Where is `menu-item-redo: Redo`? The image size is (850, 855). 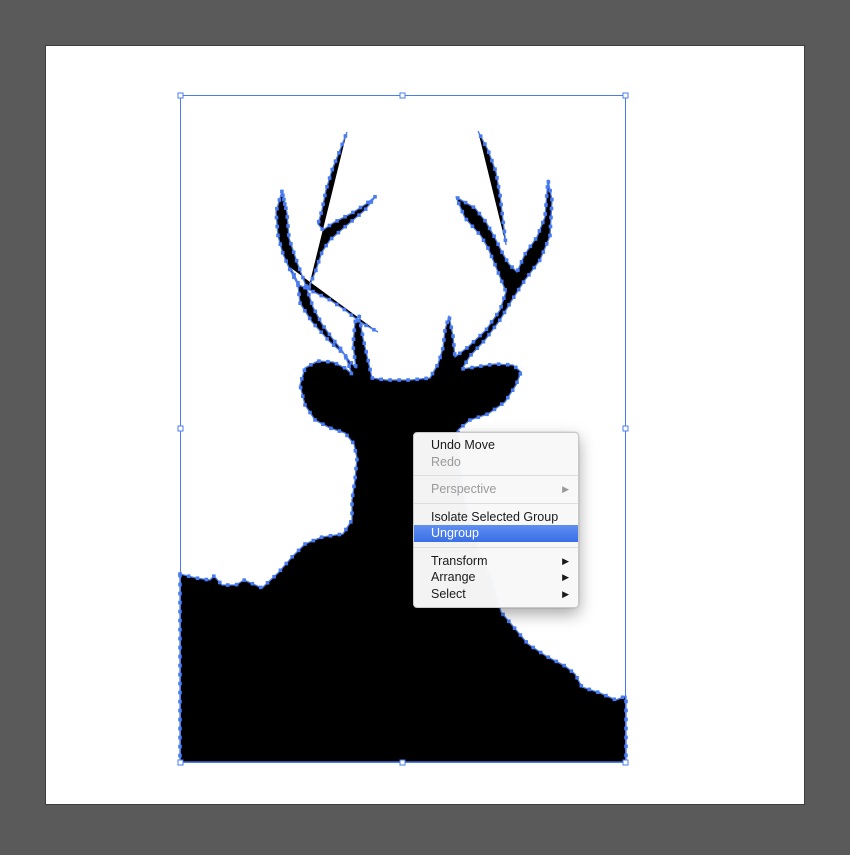
menu-item-redo: Redo is located at coordinates (496, 462).